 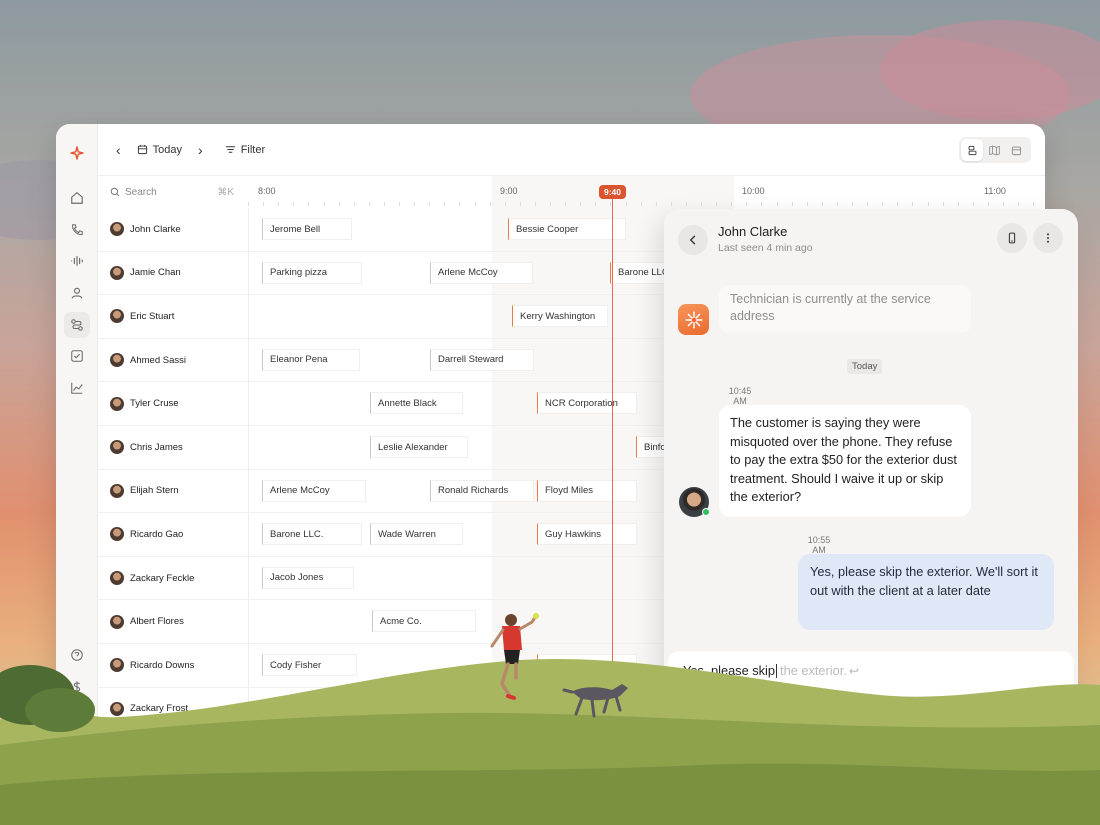 What do you see at coordinates (77, 356) in the screenshot?
I see `checklist-icon` at bounding box center [77, 356].